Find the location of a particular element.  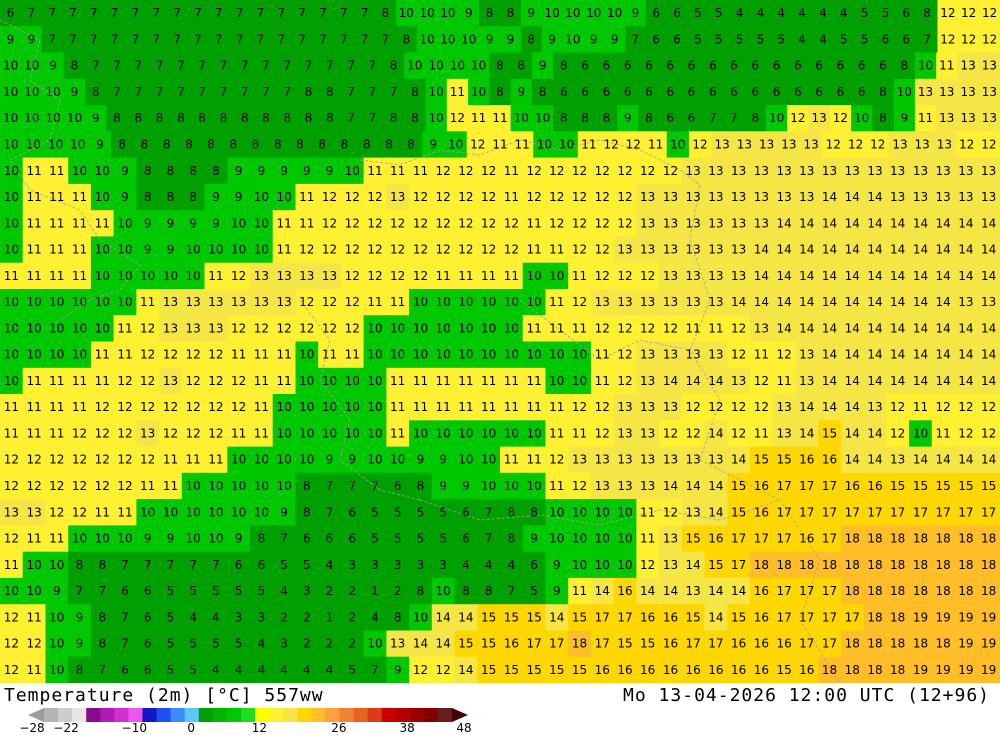

scale-max-arrow is located at coordinates (460, 715).